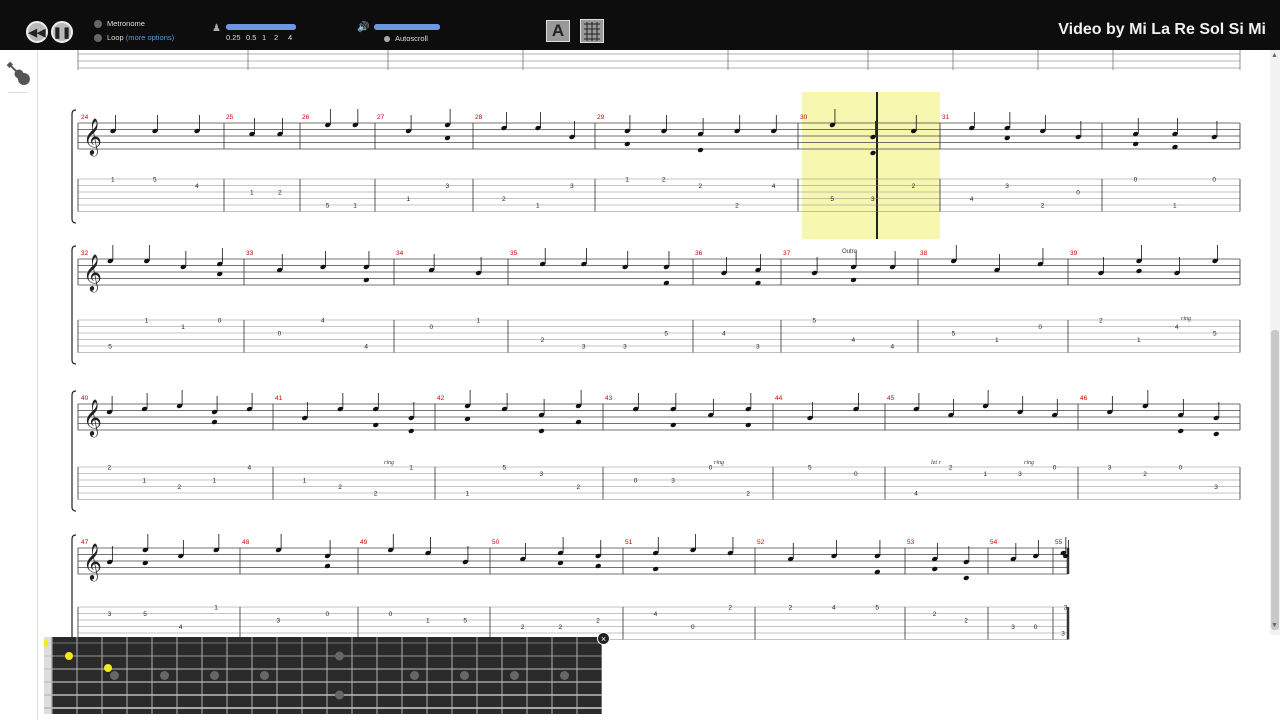  Describe the element at coordinates (406, 38) in the screenshot. I see `autoscroll-toggle: Autoscroll` at that location.